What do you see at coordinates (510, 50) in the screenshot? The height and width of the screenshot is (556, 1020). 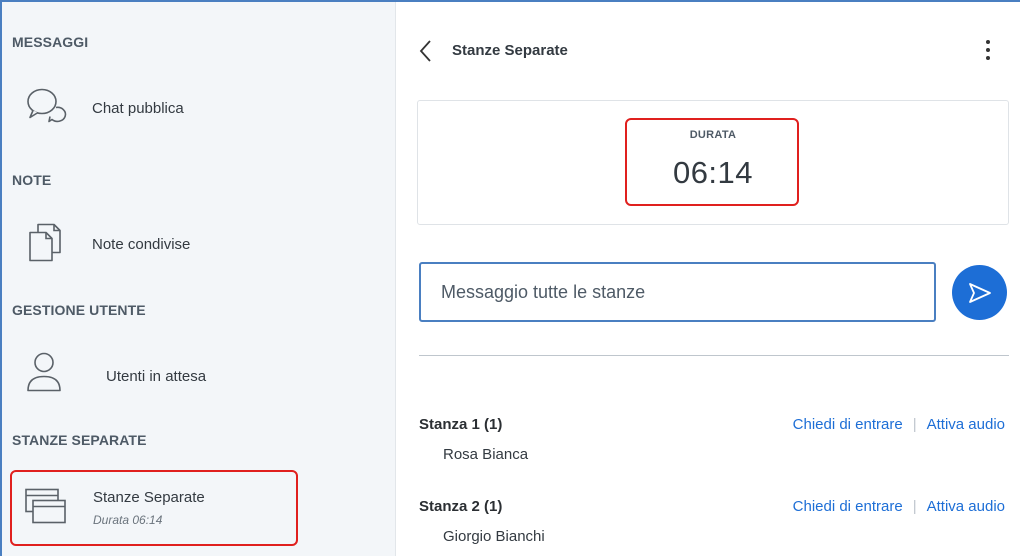 I see `page-title: Stanze Separate` at bounding box center [510, 50].